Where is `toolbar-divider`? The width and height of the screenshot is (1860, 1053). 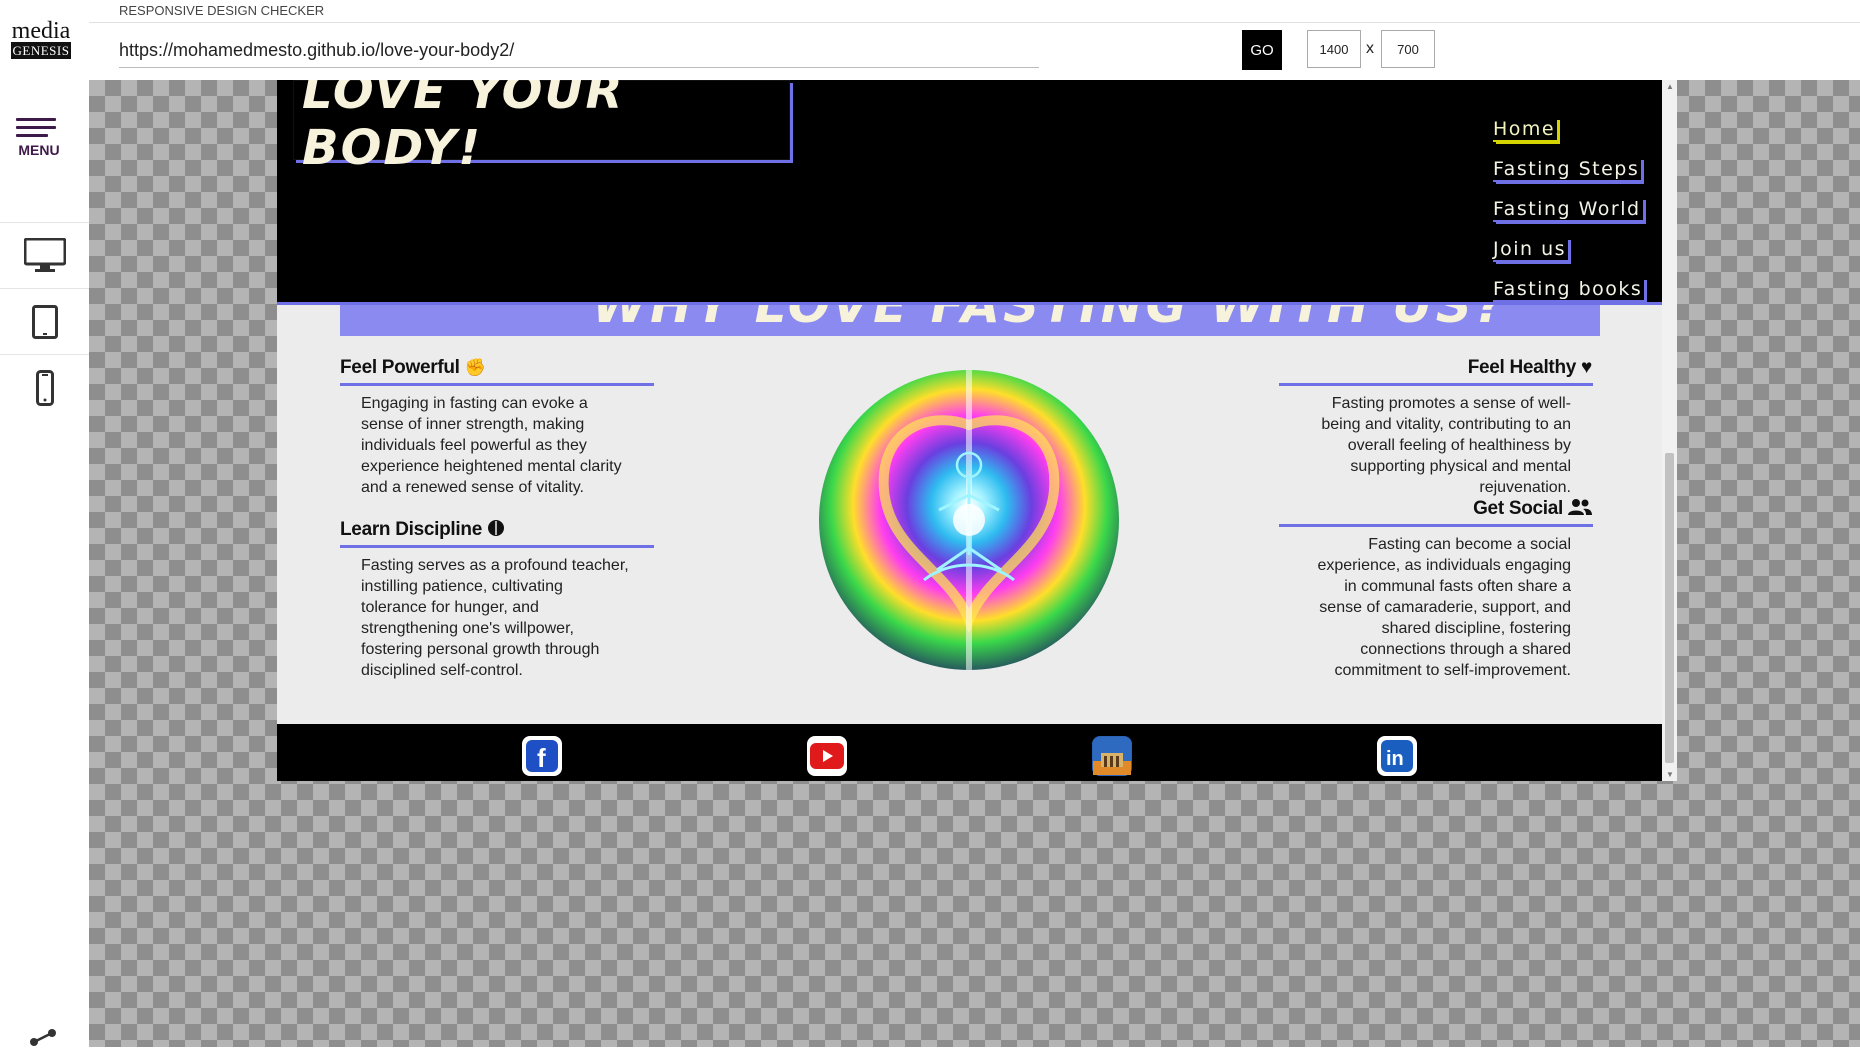
toolbar-divider is located at coordinates (974, 22).